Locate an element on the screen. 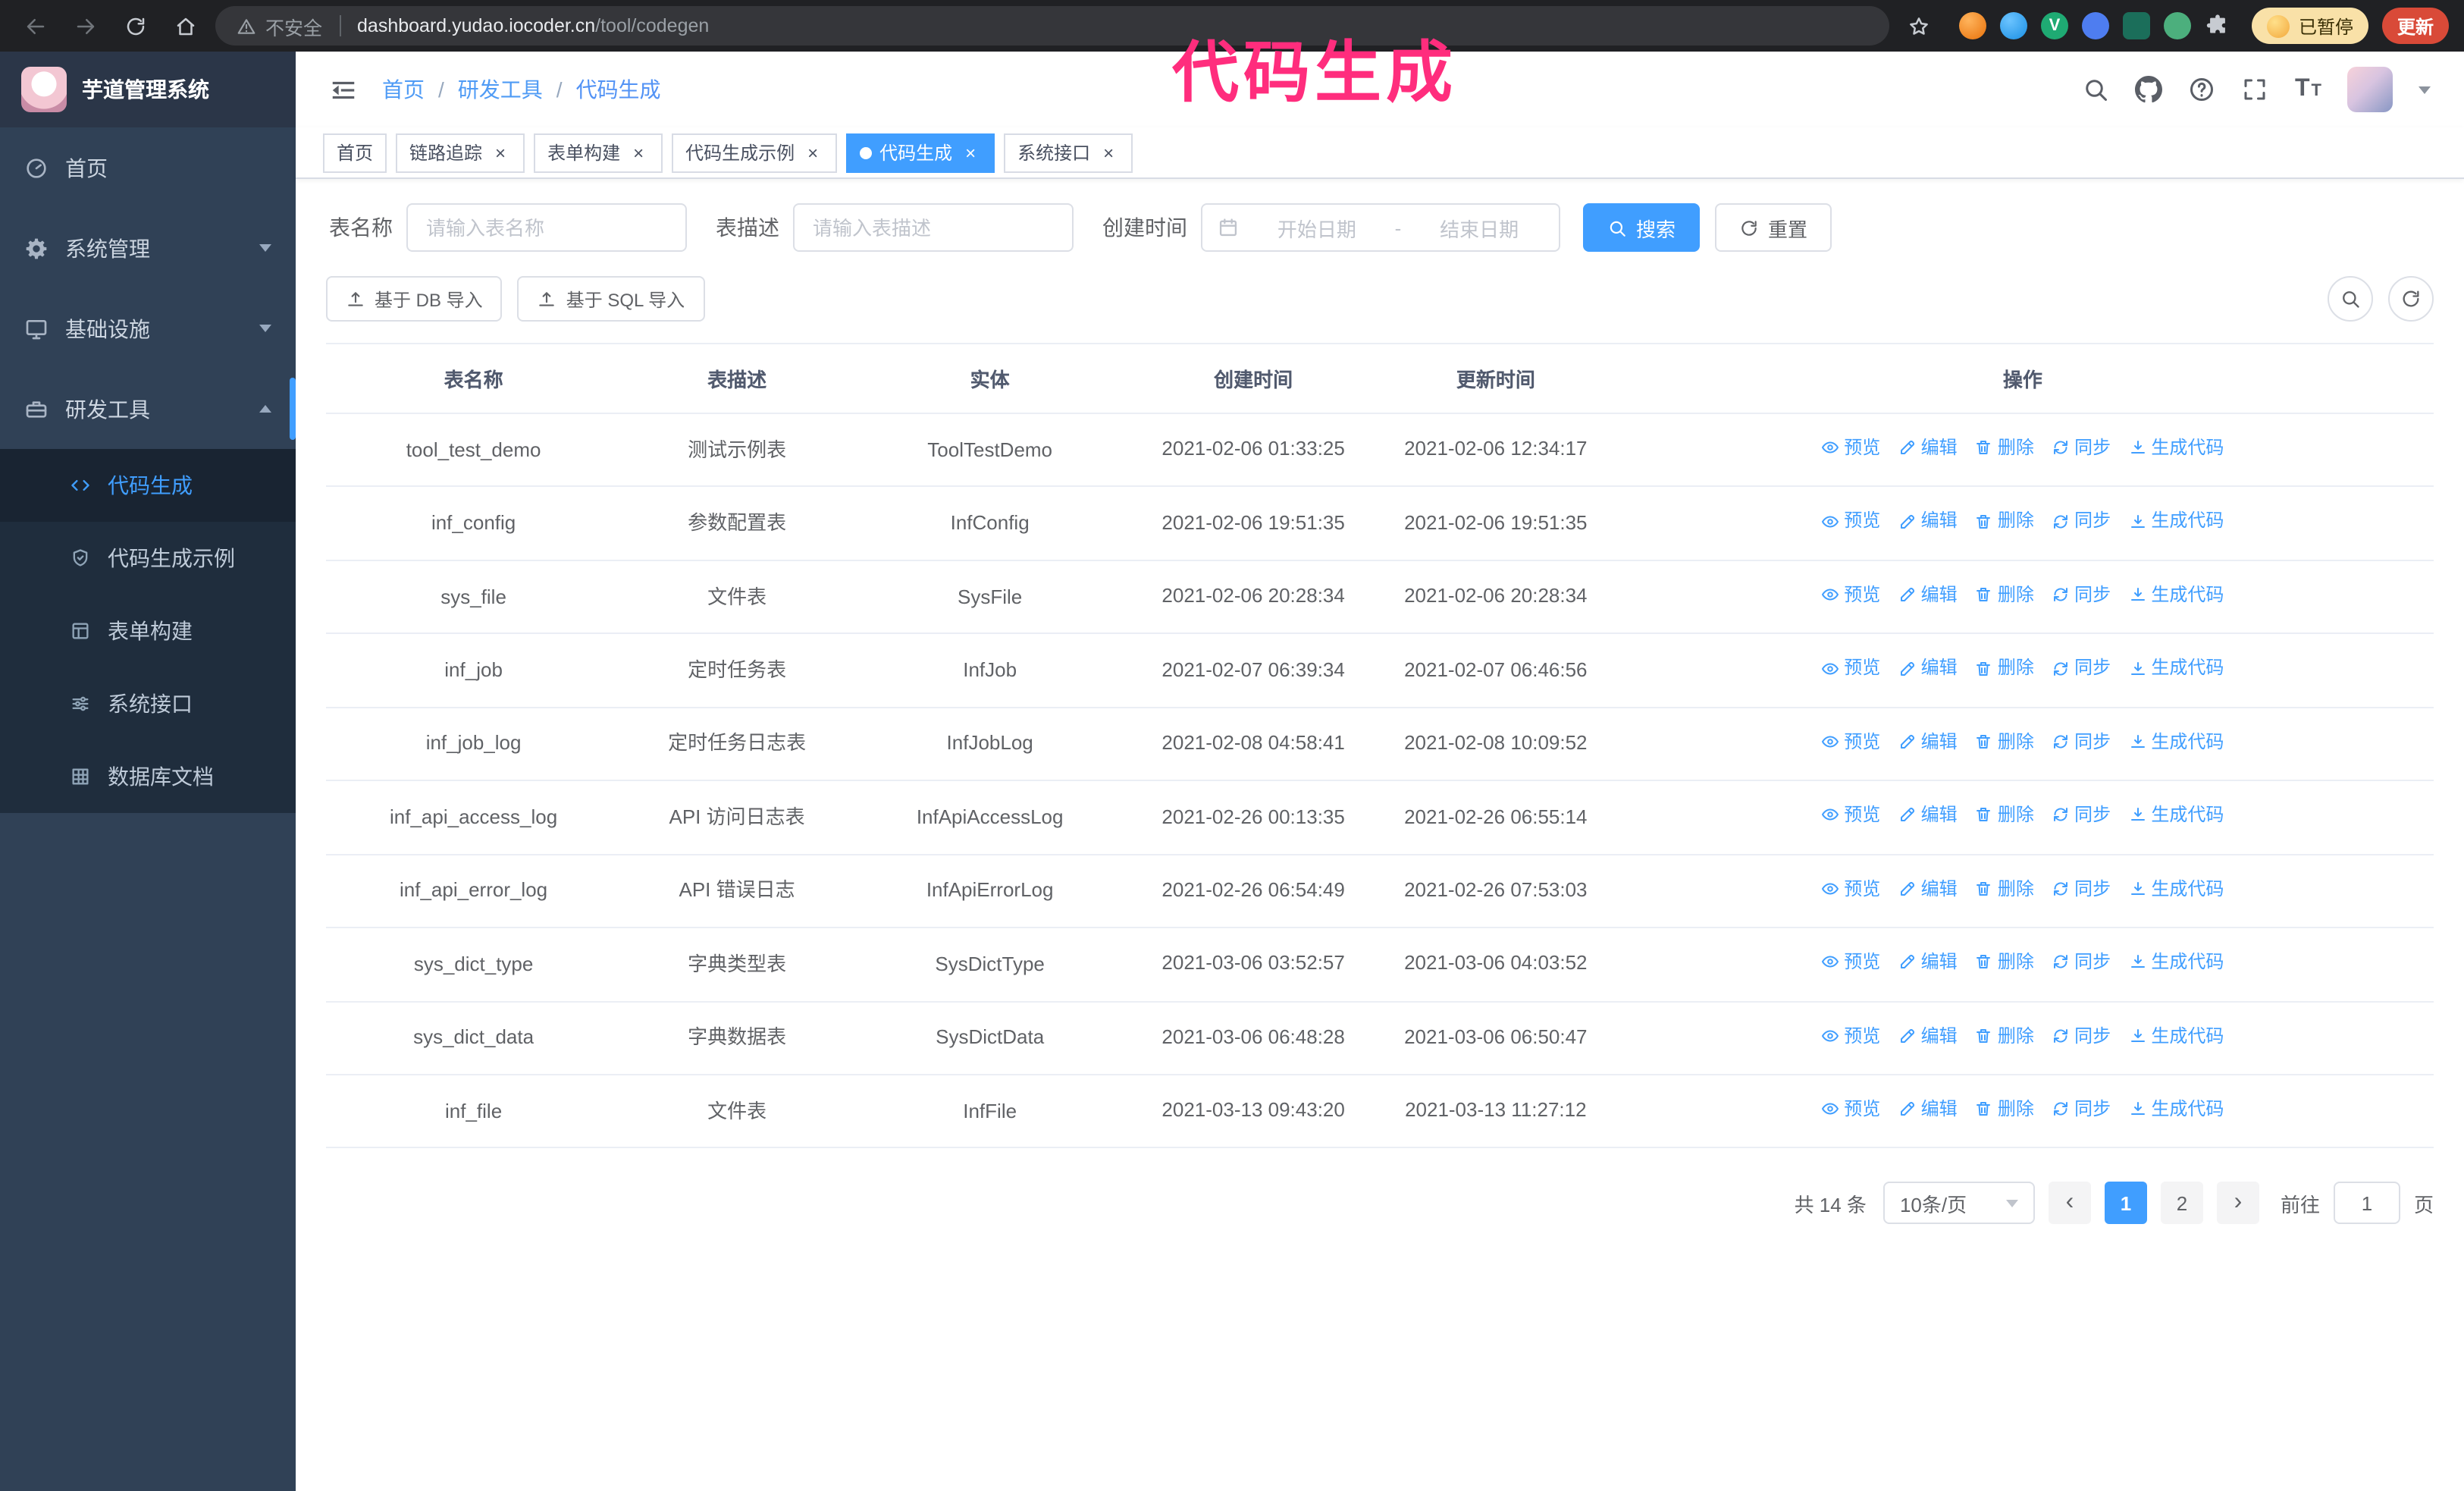 This screenshot has width=2464, height=1491. tag-codegen: 代码生成 is located at coordinates (920, 152).